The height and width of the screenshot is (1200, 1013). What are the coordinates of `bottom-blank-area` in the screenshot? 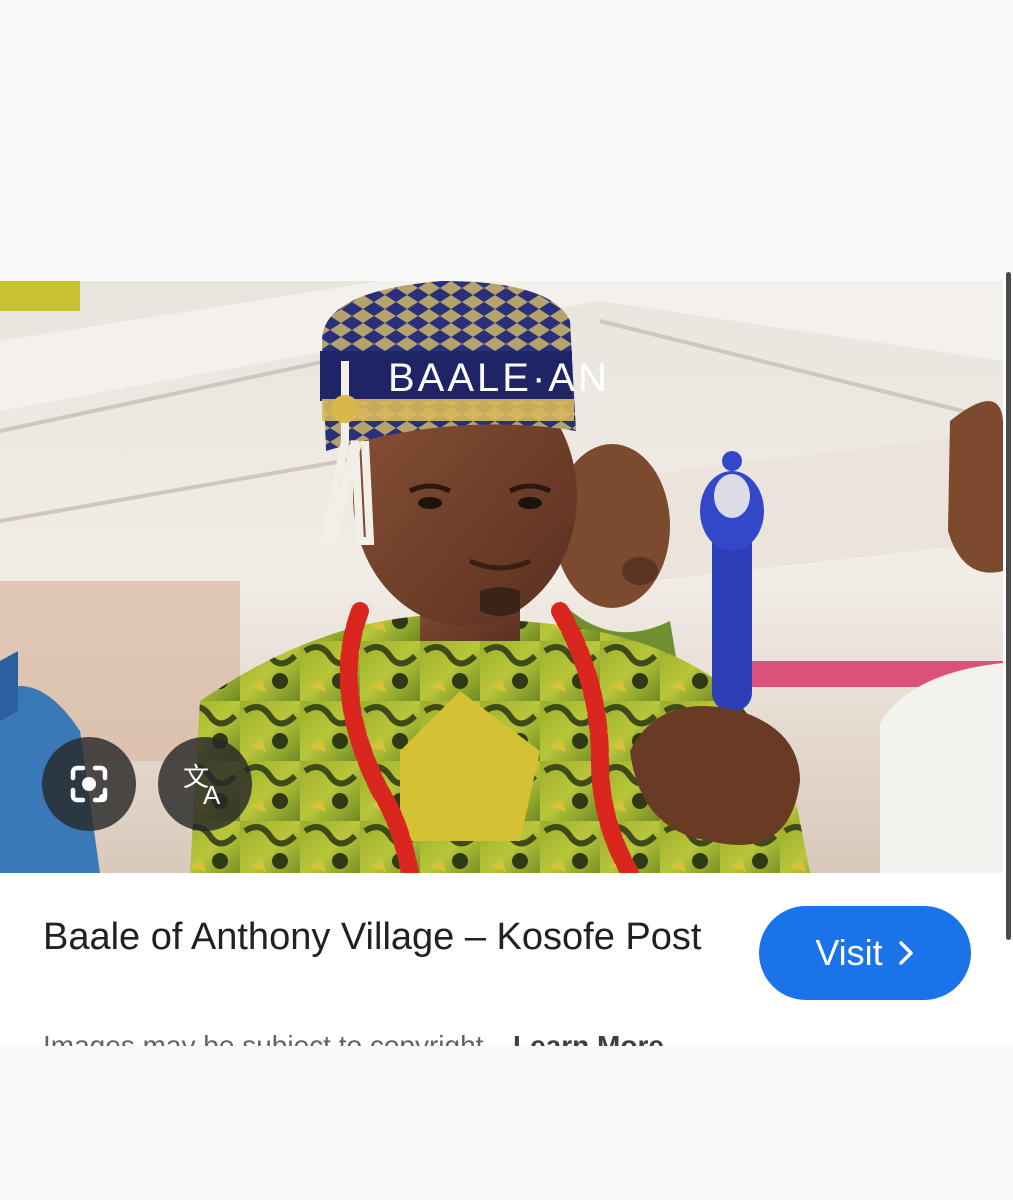 It's located at (506, 1123).